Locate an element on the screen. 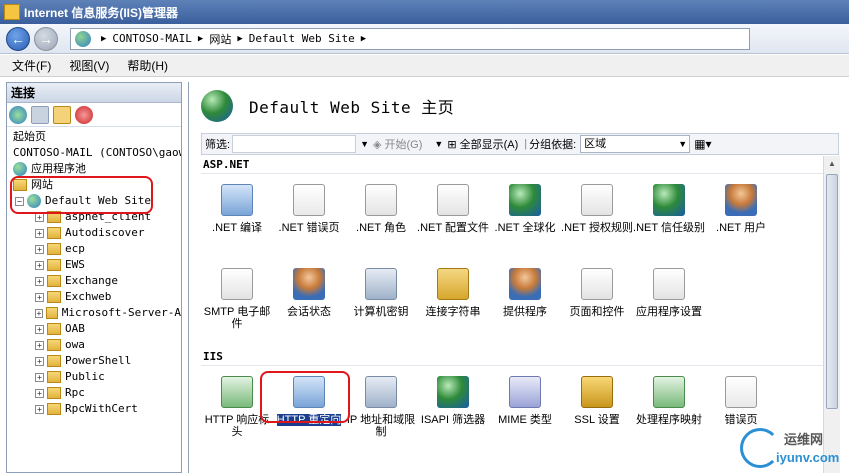  feature-session: 会话状态 is located at coordinates (309, 306).